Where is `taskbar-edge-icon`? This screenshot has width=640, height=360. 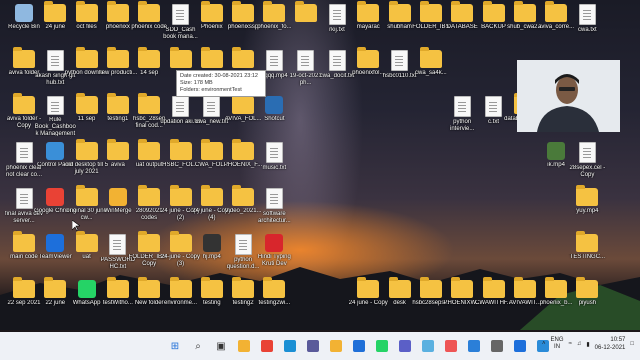
taskbar-edge-icon is located at coordinates (290, 346).